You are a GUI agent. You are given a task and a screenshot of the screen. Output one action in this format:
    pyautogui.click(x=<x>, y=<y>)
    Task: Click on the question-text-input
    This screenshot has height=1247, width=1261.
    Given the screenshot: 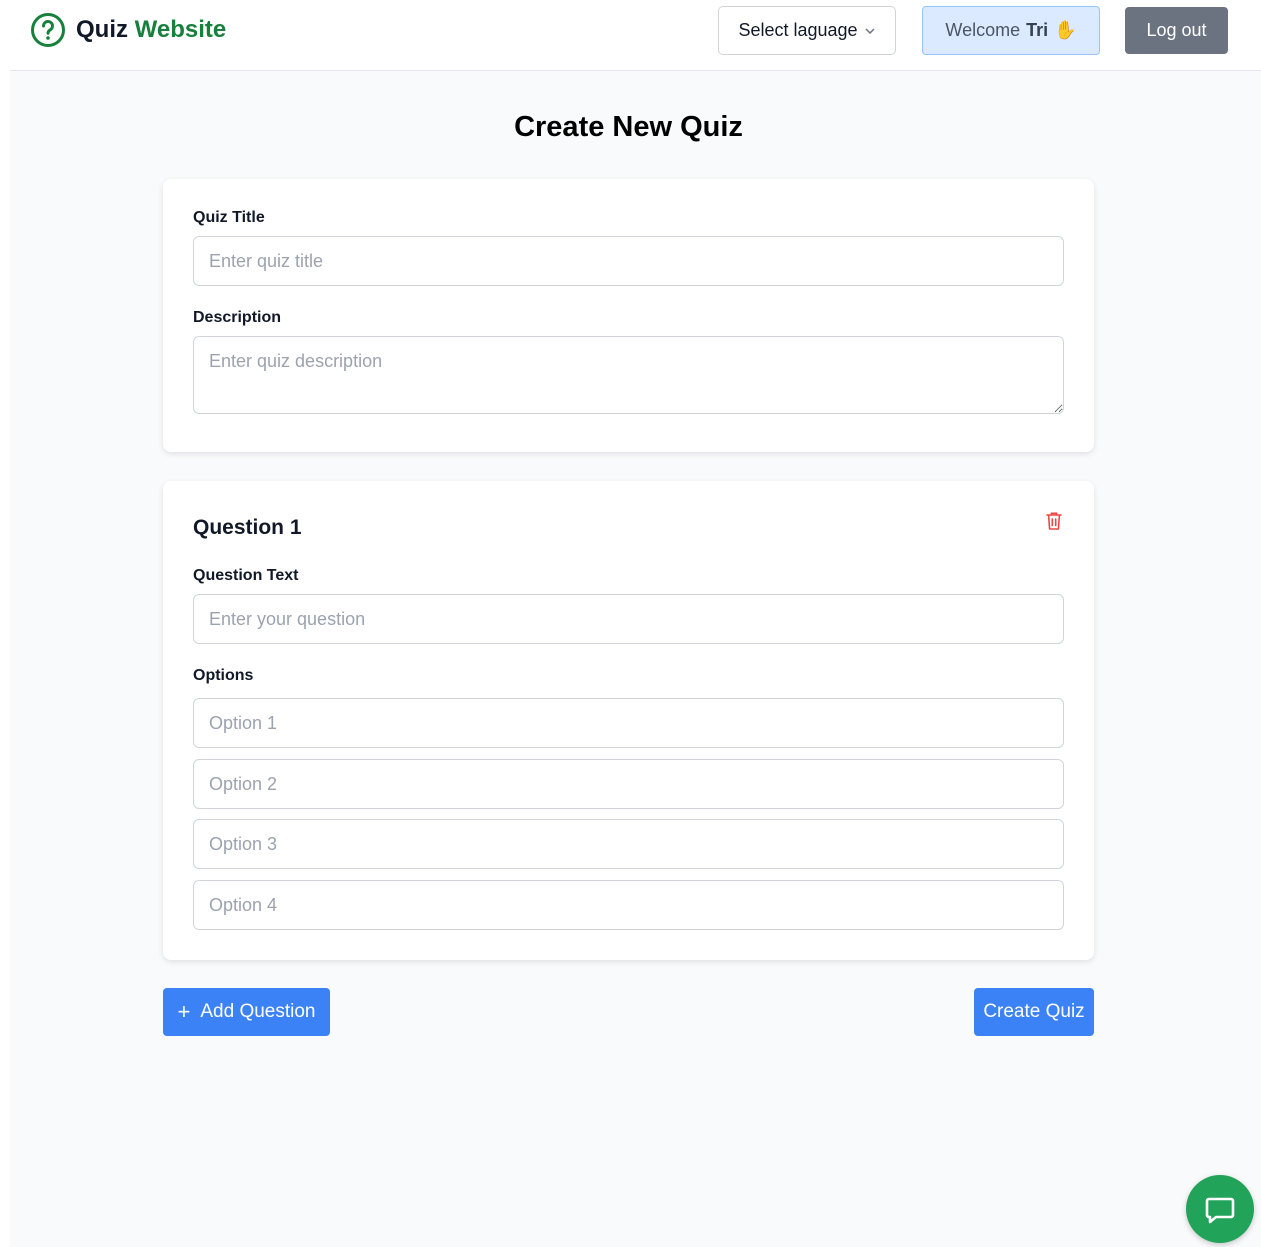 What is the action you would take?
    pyautogui.click(x=628, y=619)
    